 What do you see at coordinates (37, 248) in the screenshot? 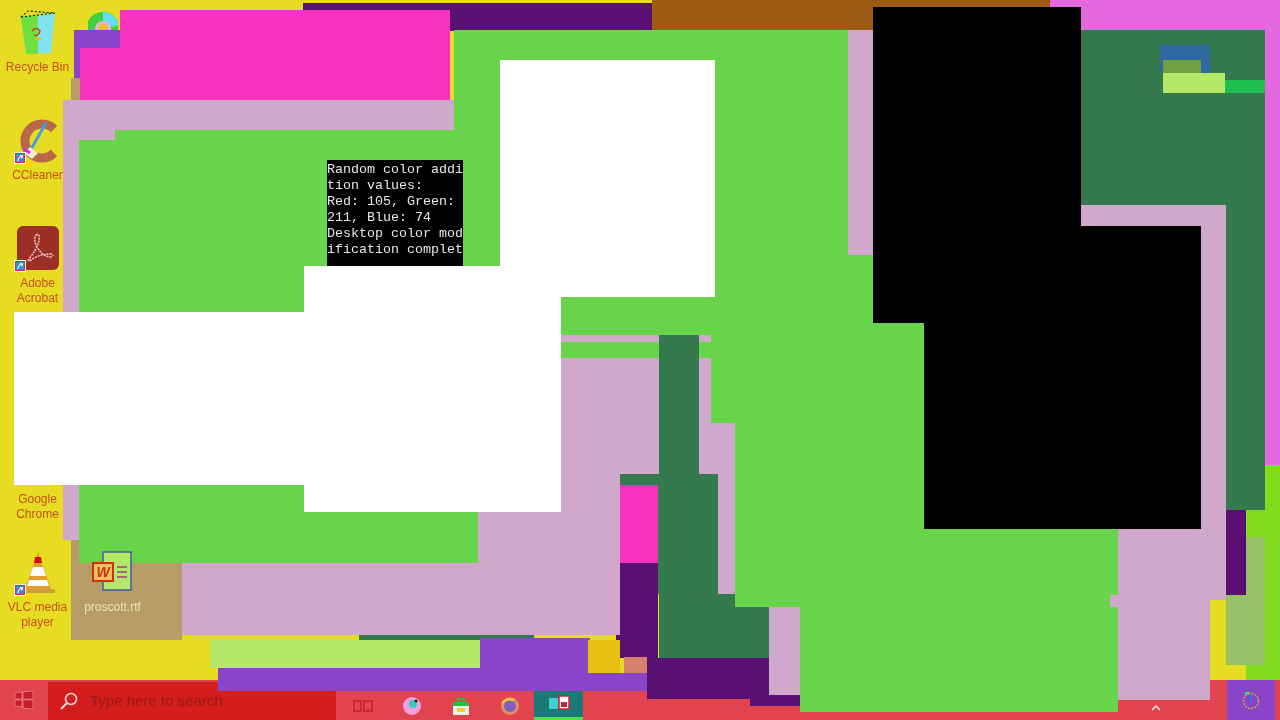
I see `swirl-logo-icon` at bounding box center [37, 248].